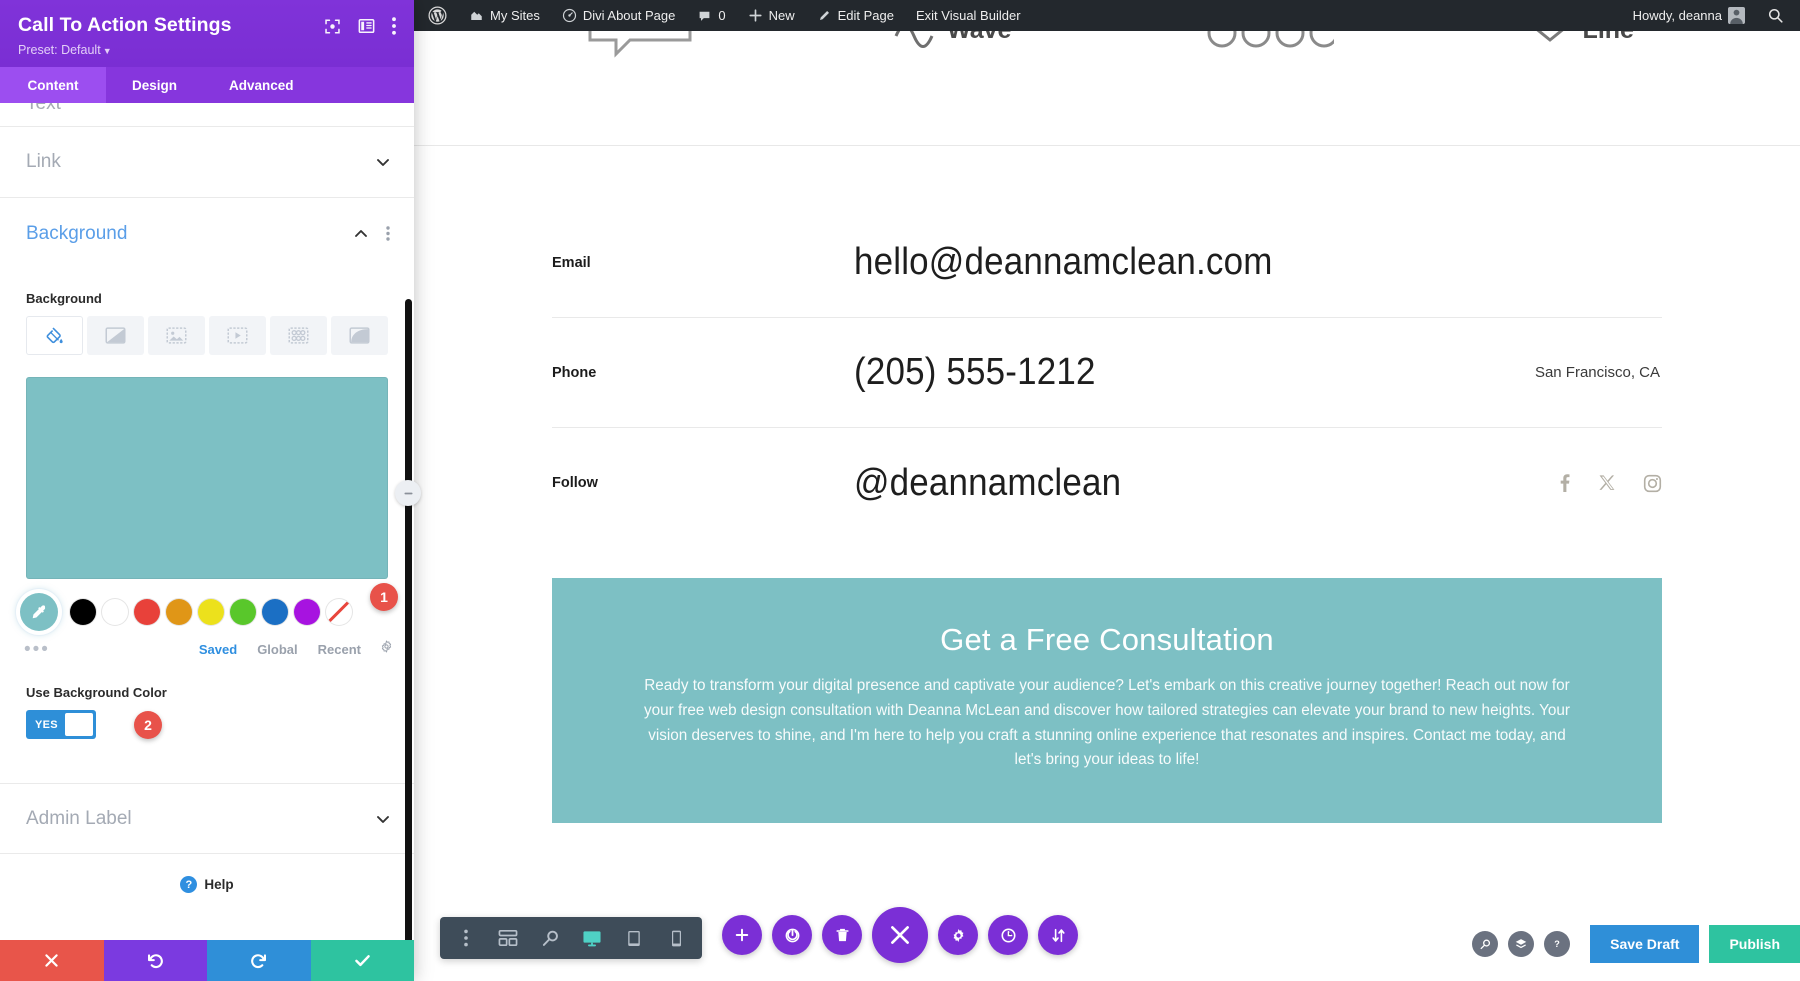  I want to click on contact-value-phone: (205) 555-1212, so click(1167, 372).